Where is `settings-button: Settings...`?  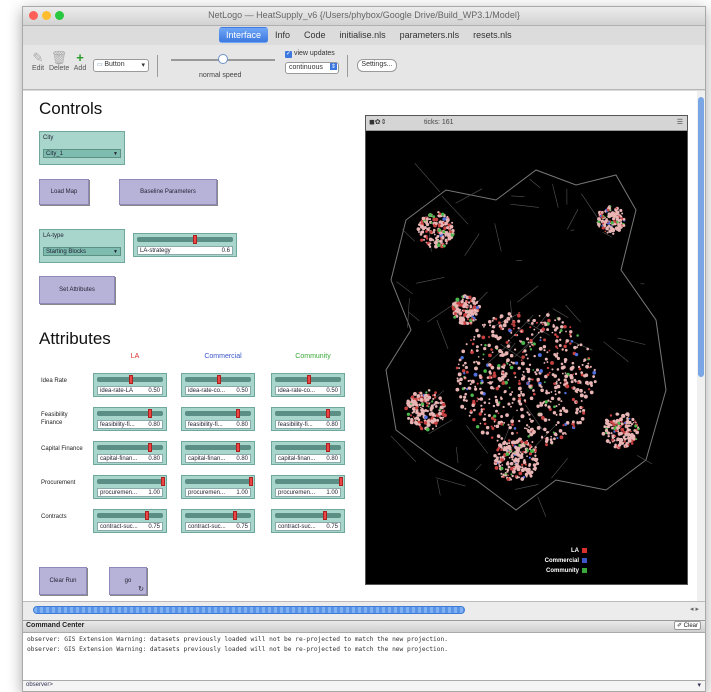
settings-button: Settings... is located at coordinates (377, 65).